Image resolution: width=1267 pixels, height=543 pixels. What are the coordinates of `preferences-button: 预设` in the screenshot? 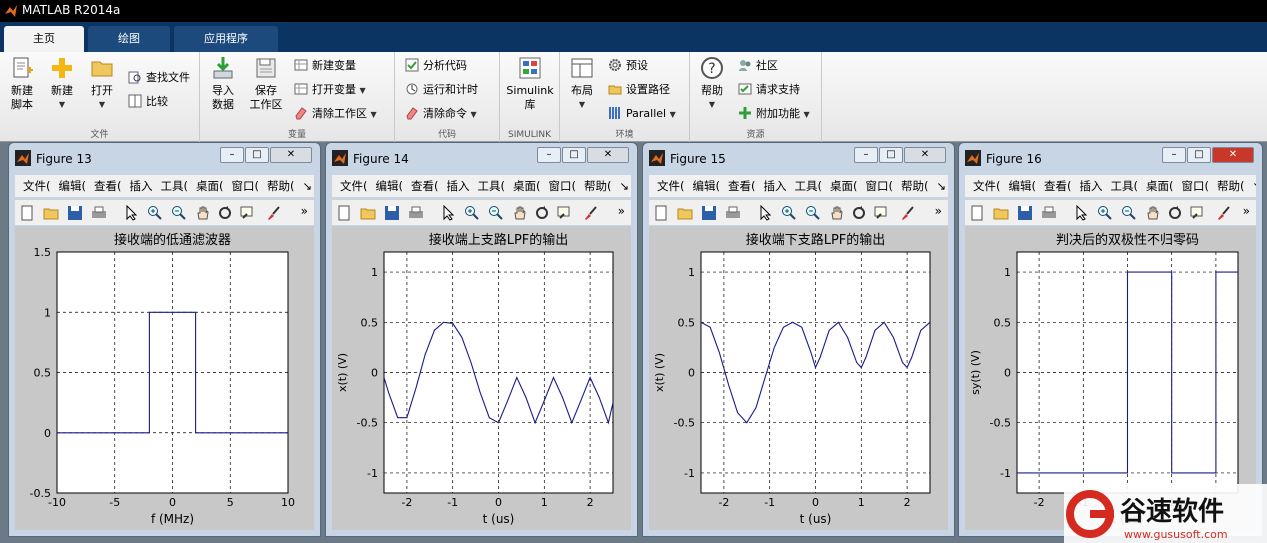 It's located at (628, 66).